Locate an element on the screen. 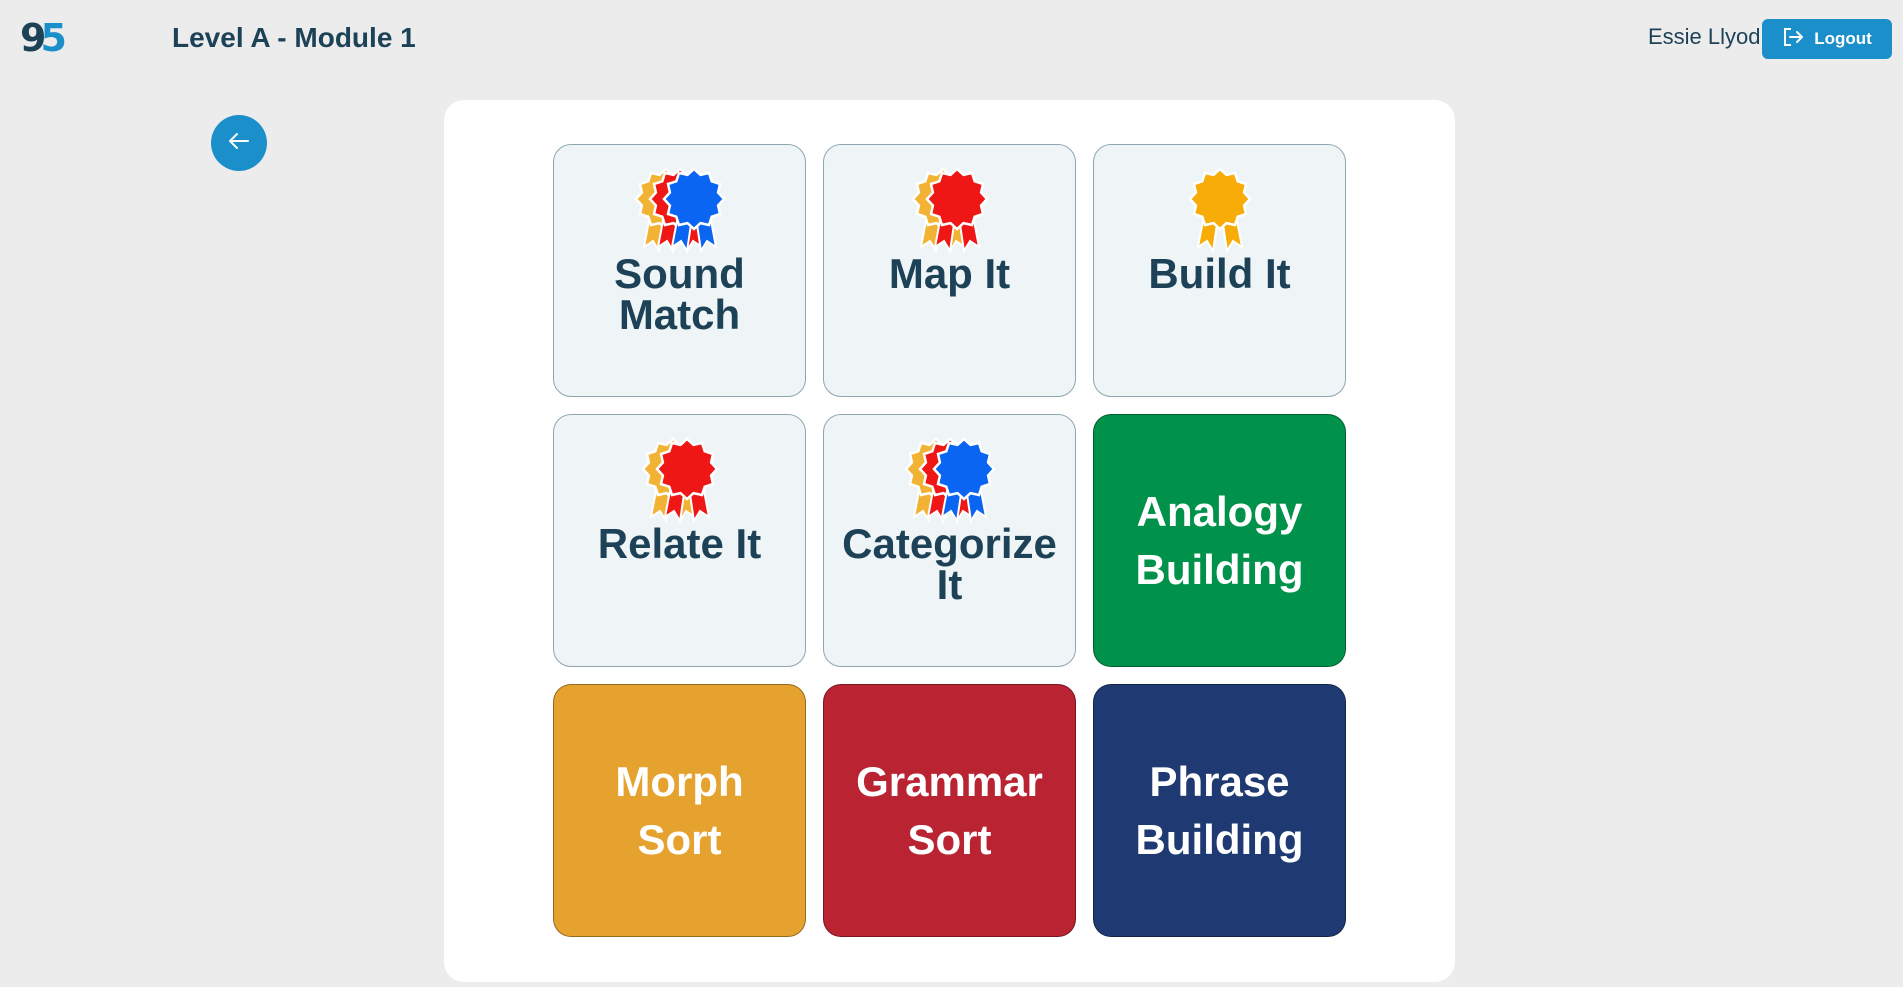 The width and height of the screenshot is (1903, 987). logout-button: Logout is located at coordinates (1827, 39).